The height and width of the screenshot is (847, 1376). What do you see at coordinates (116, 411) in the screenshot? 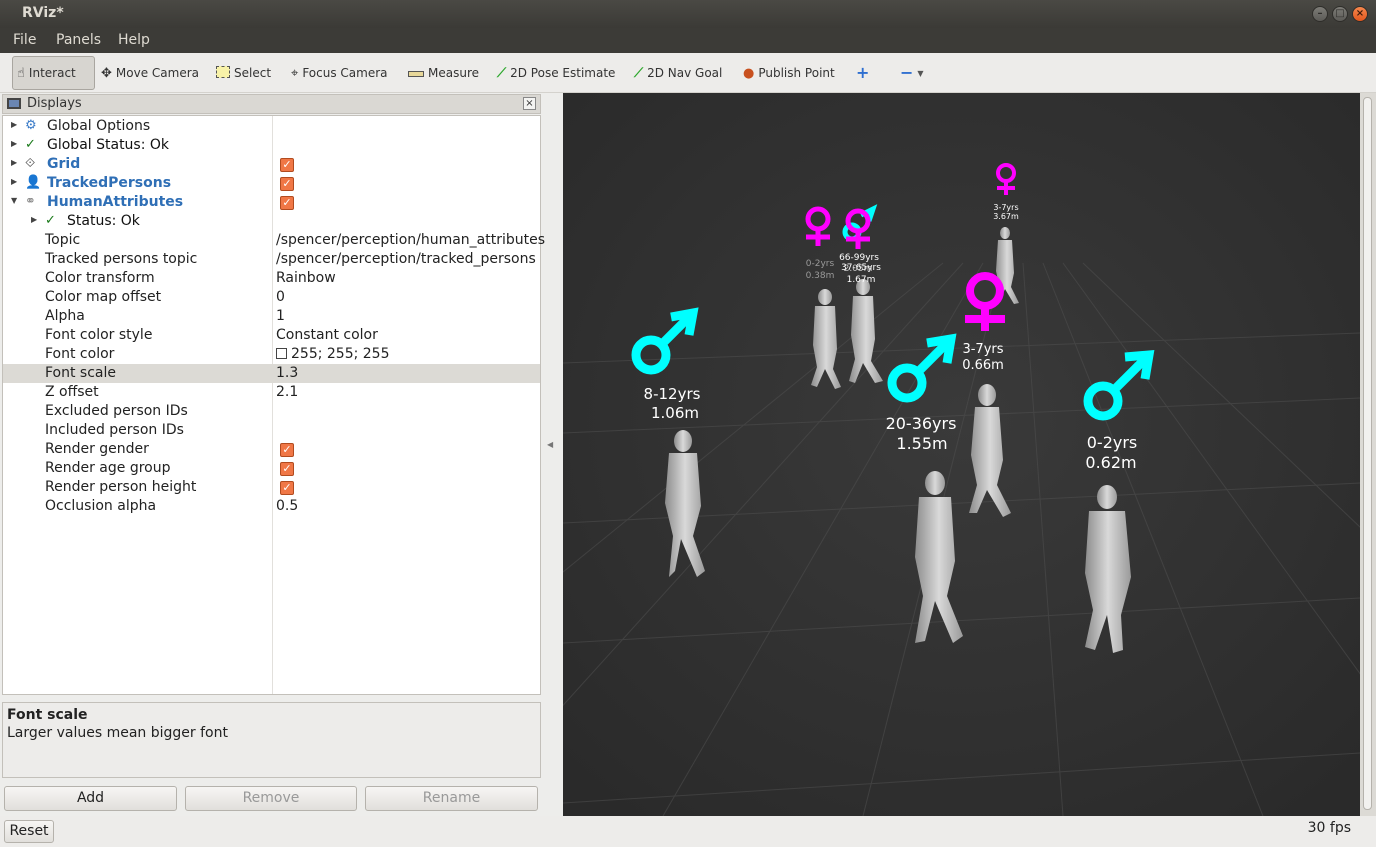
I see `property-name: Excluded person IDs` at bounding box center [116, 411].